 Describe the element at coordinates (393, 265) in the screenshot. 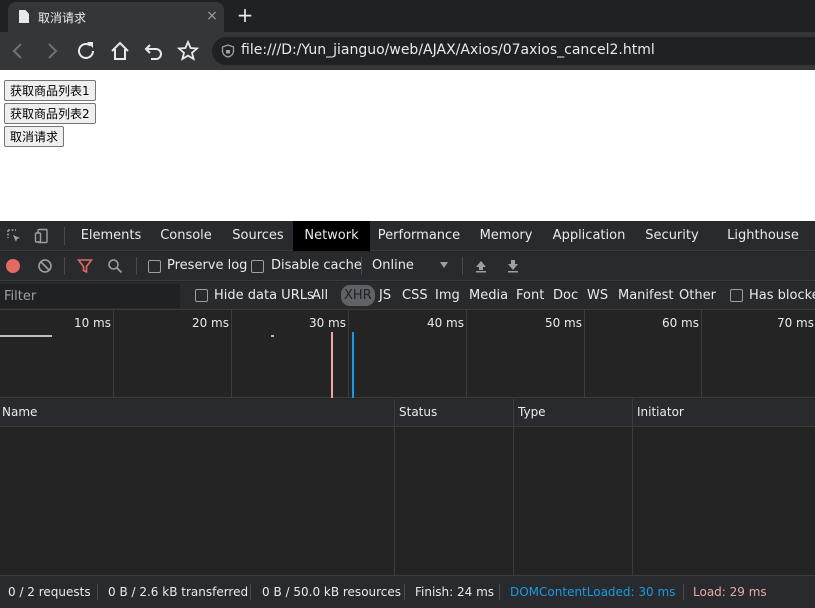

I see `throttling-select: Online` at that location.